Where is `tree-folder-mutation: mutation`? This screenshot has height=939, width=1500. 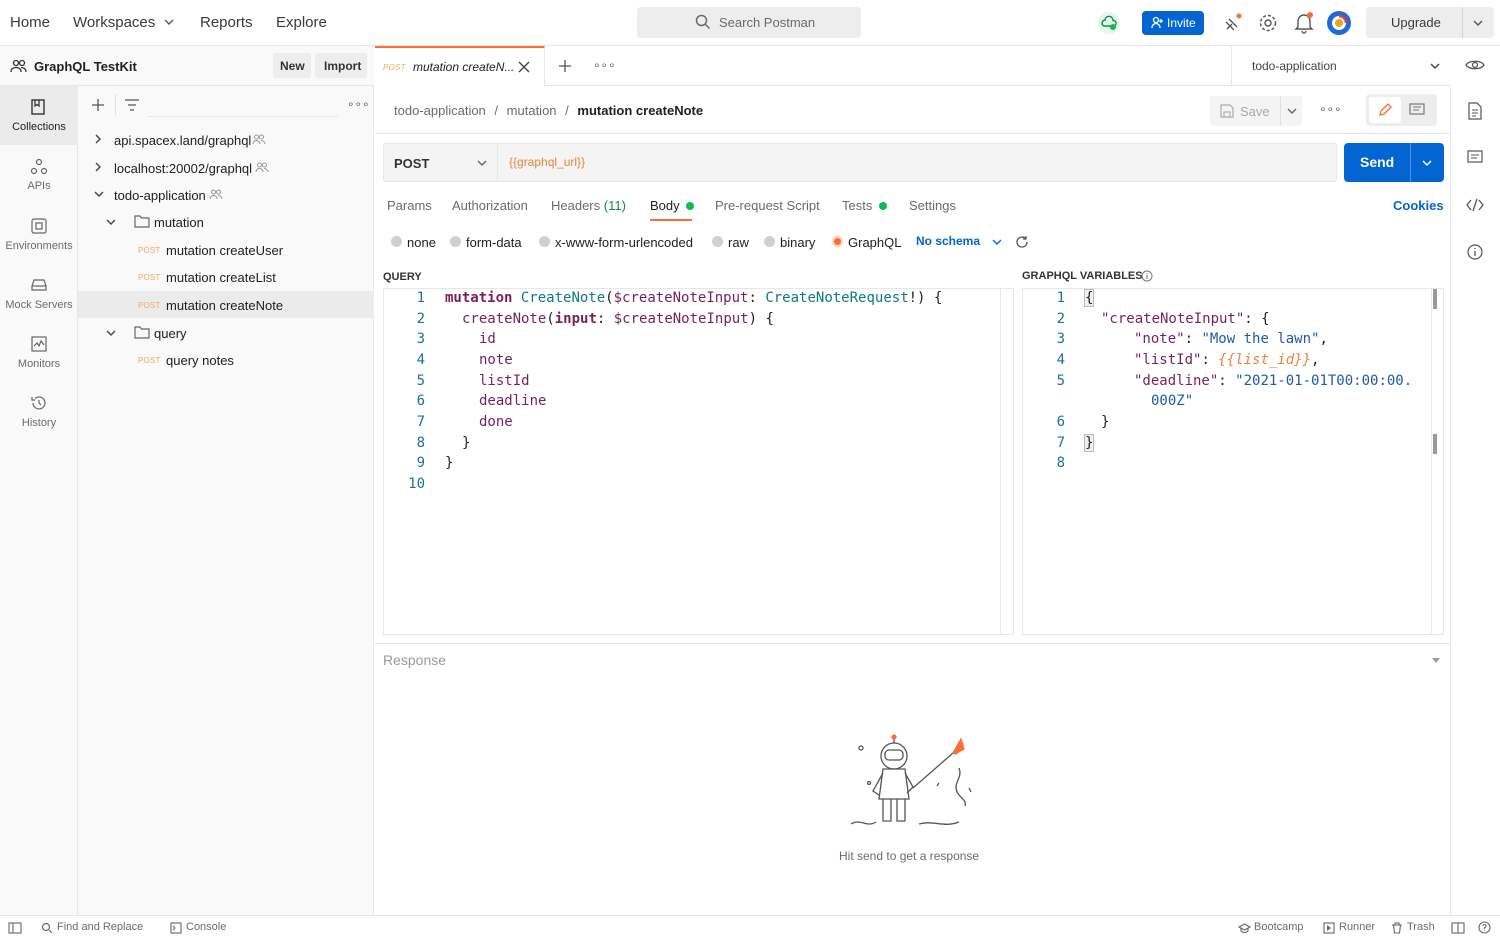
tree-folder-mutation: mutation is located at coordinates (226, 221).